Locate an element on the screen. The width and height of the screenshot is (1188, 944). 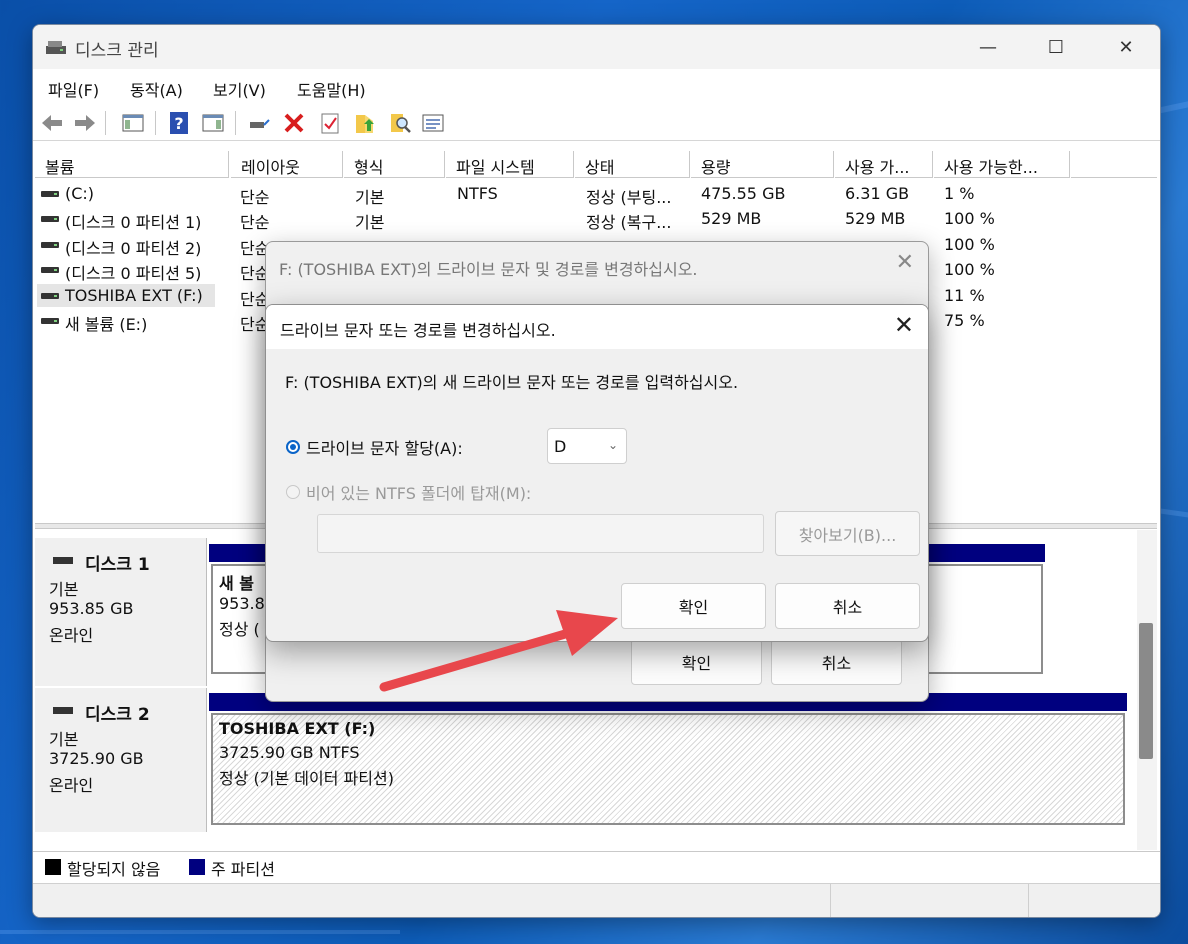
partition-status: 정상 (기본 데이터 파티션) is located at coordinates (306, 778).